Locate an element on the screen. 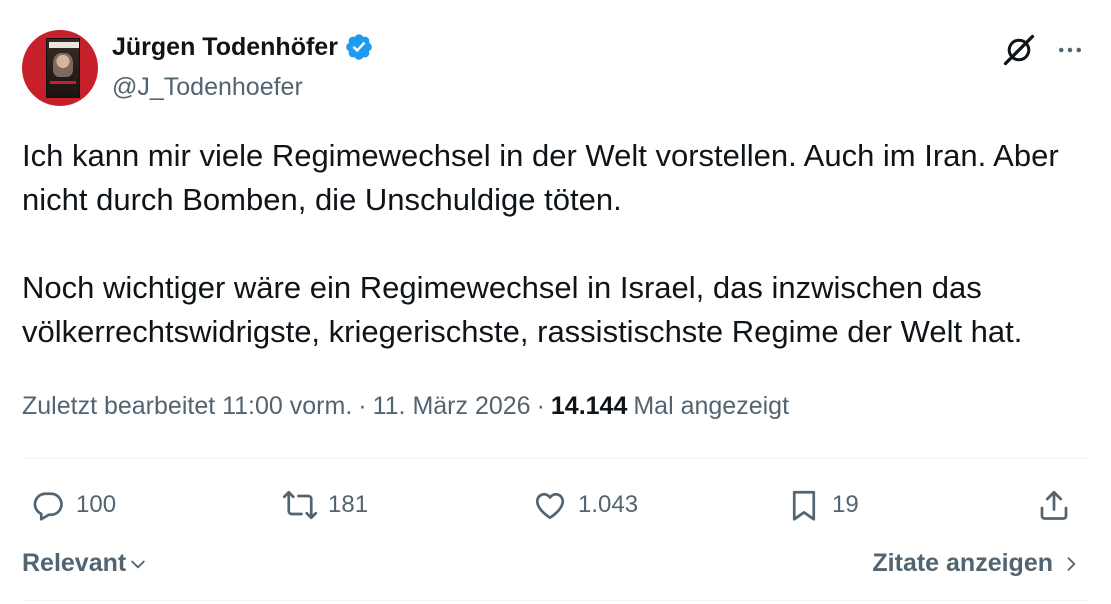 The height and width of the screenshot is (604, 1111). more-icon is located at coordinates (1070, 50).